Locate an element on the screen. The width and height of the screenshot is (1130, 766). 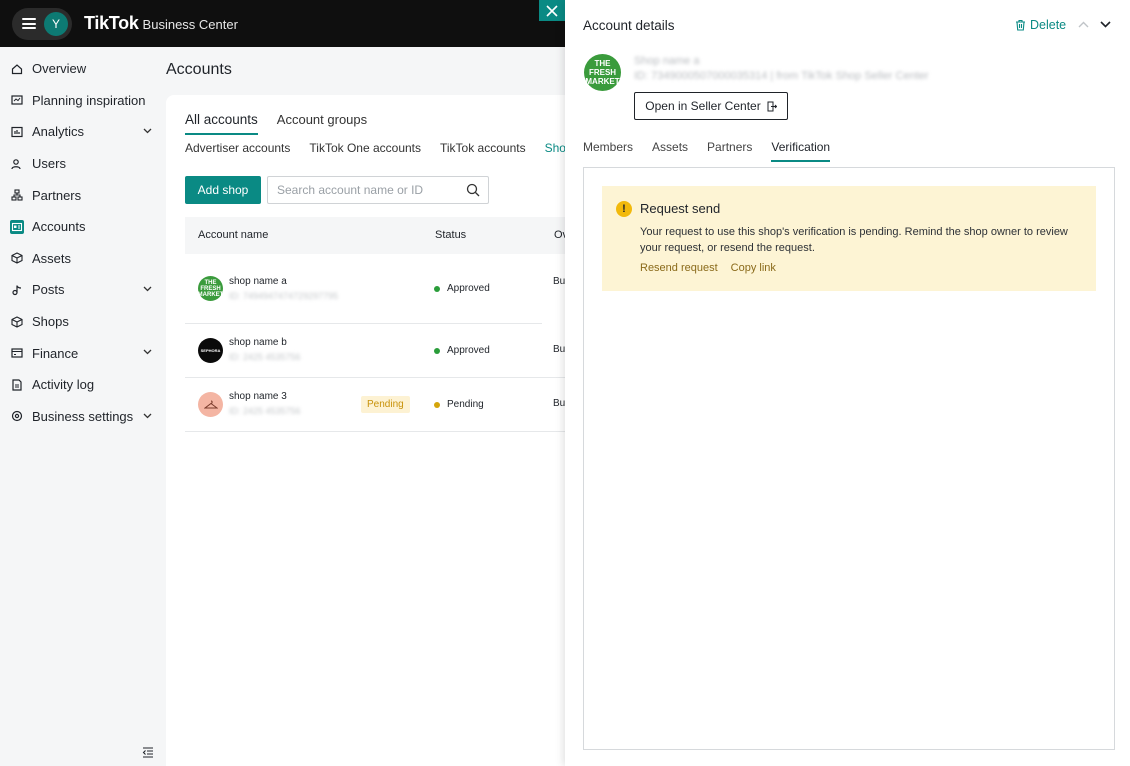
sidebar-item-overview: Overview is located at coordinates (83, 69).